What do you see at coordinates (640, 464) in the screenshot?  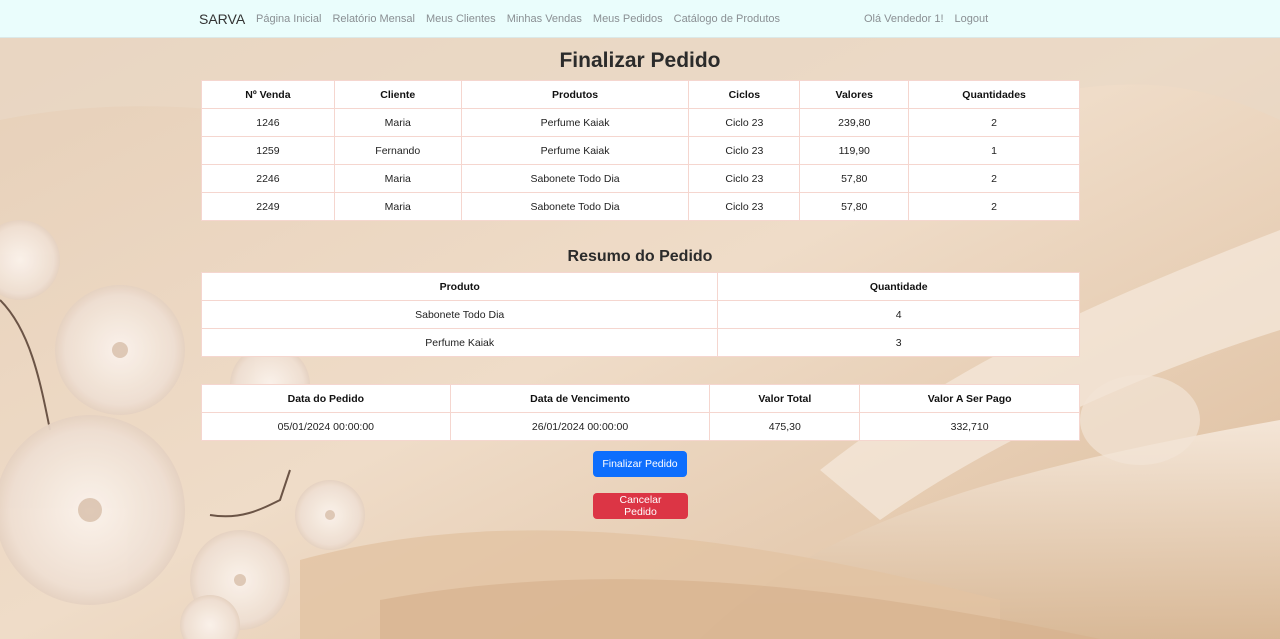 I see `finalize-order-button: Finalizar Pedido` at bounding box center [640, 464].